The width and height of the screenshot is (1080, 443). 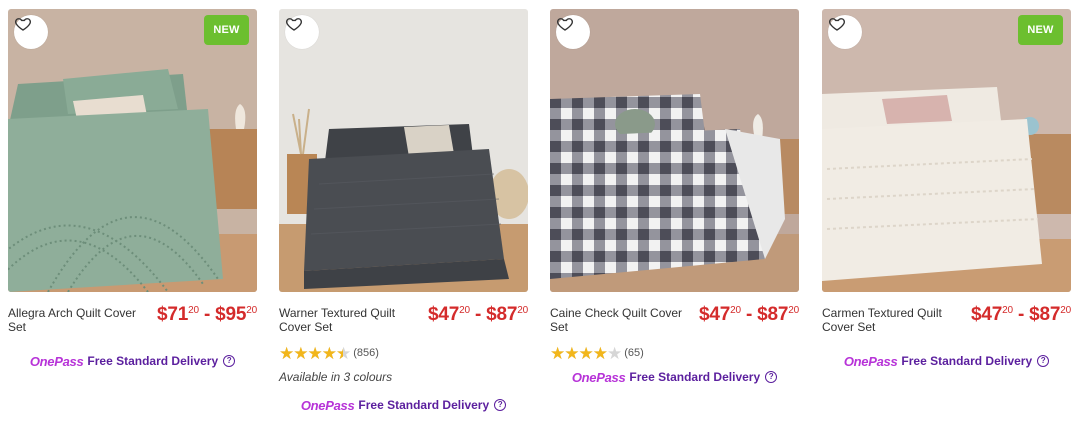 What do you see at coordinates (336, 377) in the screenshot?
I see `colour-availability: Available in 3 colours` at bounding box center [336, 377].